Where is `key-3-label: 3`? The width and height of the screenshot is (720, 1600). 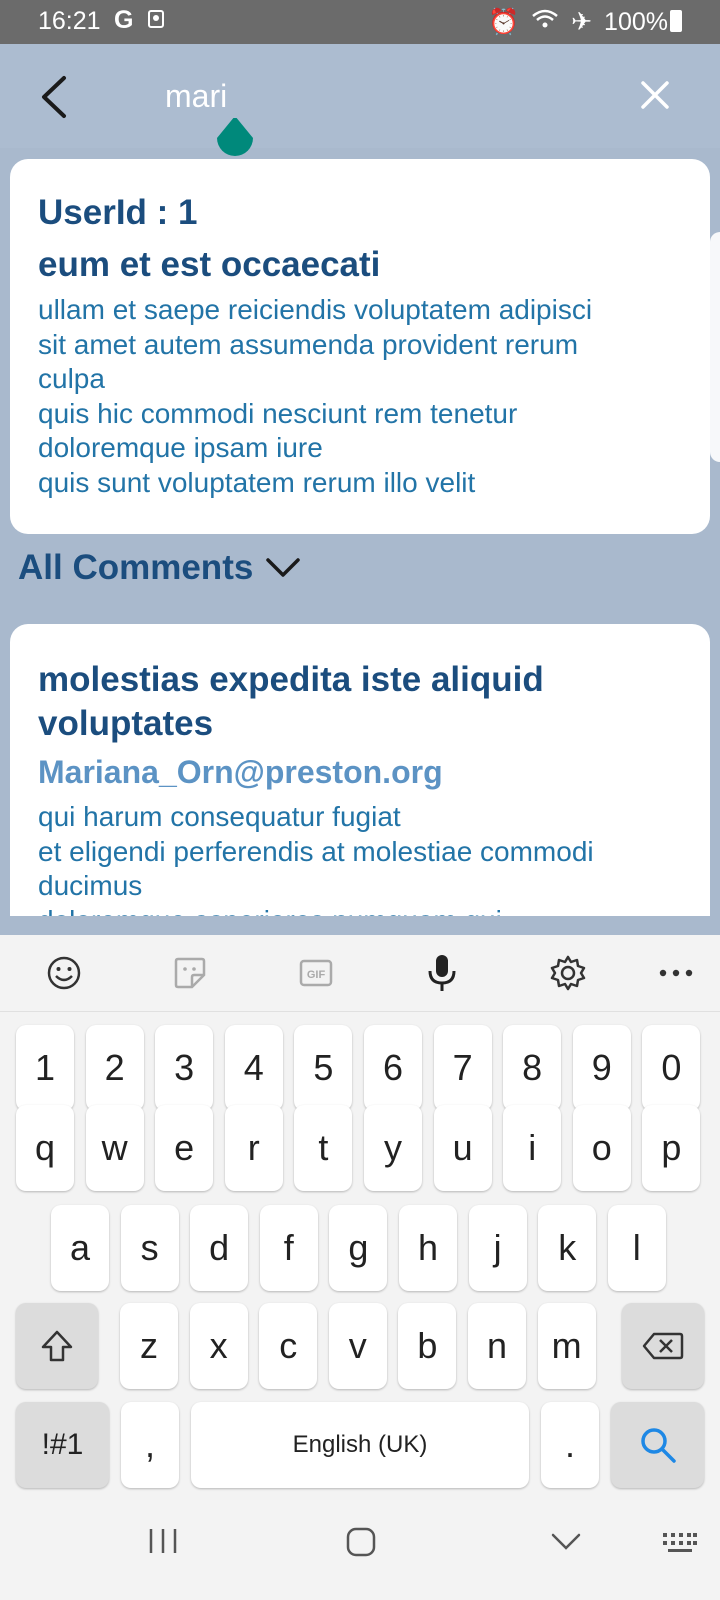
key-3-label: 3 is located at coordinates (184, 1067).